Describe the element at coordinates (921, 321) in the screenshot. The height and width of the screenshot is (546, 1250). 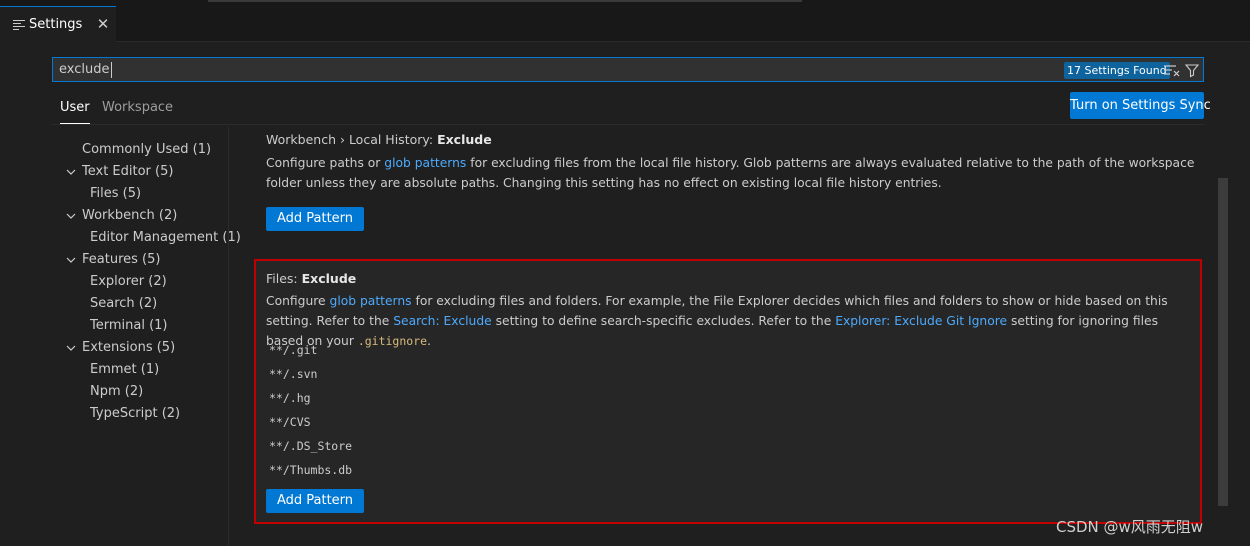
I see `explorer-exclude-git-ignore-link: Explorer: Exclude Git Ignore` at that location.